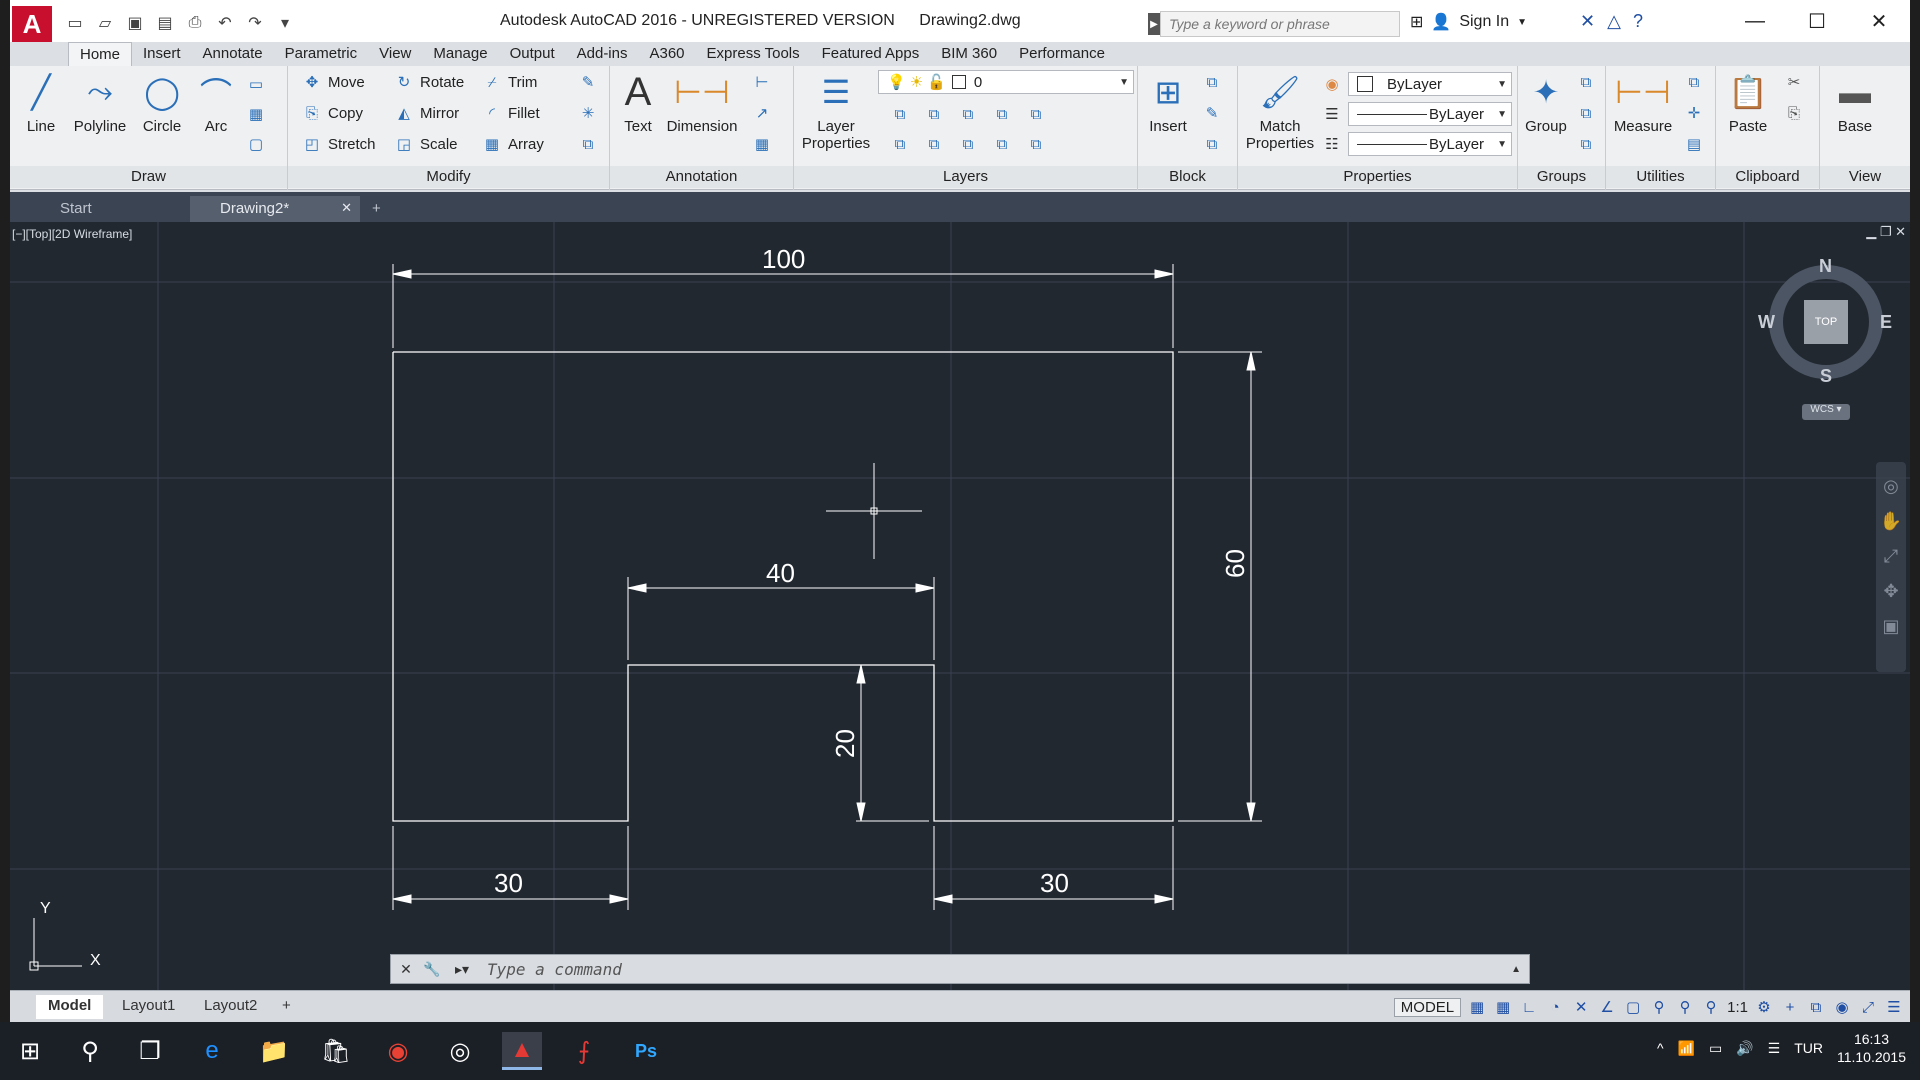 This screenshot has width=1920, height=1080. Describe the element at coordinates (1744, 1048) in the screenshot. I see `volume-icon: 🔊` at that location.